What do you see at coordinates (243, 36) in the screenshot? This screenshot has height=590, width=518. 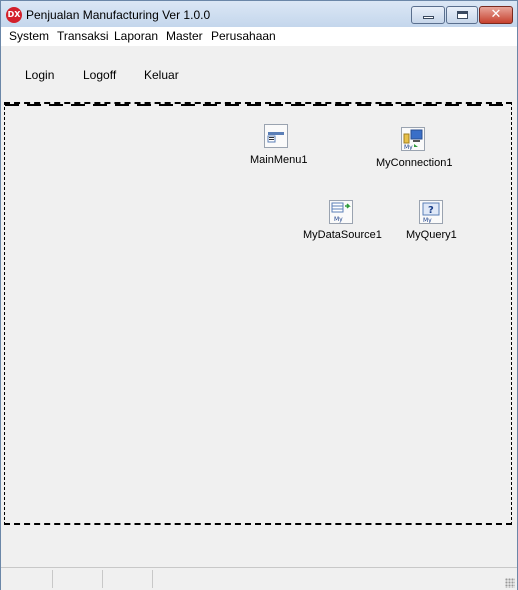 I see `menu-perusahaan: Perusahaan` at bounding box center [243, 36].